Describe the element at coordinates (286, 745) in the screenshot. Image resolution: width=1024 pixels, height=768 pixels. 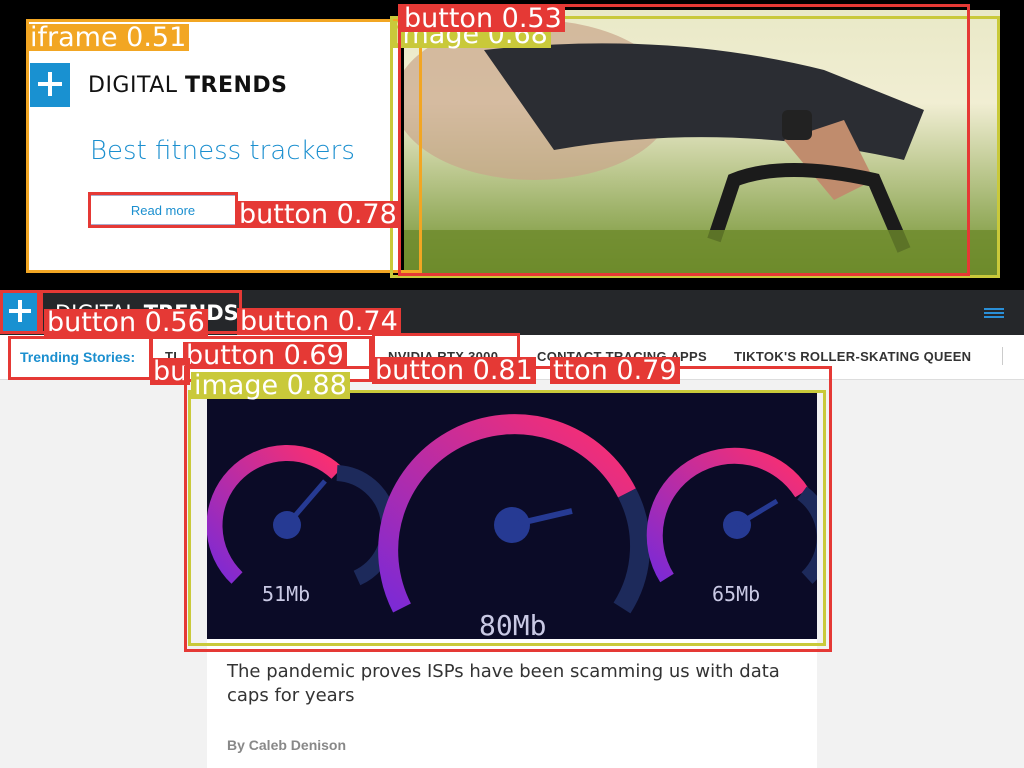
I see `article-byline: By Caleb Denison` at that location.